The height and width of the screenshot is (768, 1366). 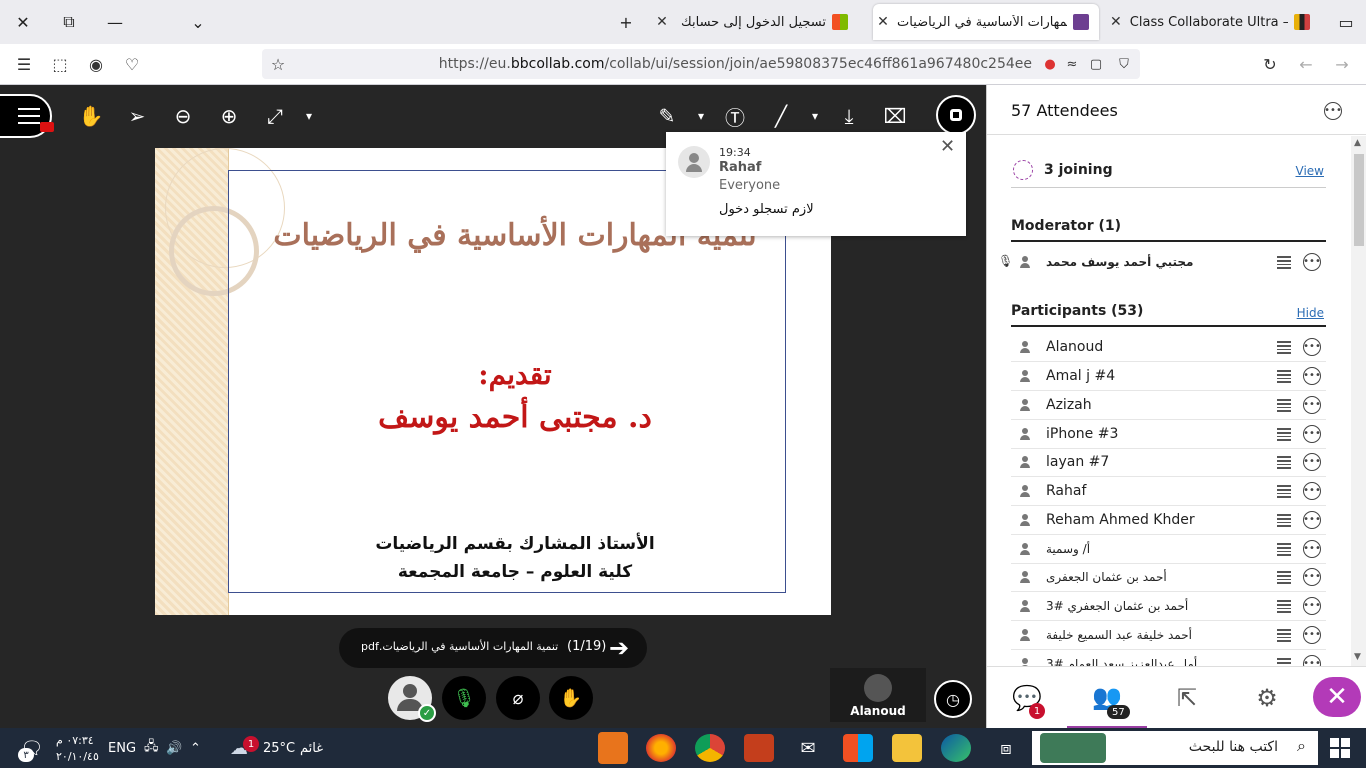 I want to click on participant-row: Amal j #4 •••, so click(x=1168, y=376).